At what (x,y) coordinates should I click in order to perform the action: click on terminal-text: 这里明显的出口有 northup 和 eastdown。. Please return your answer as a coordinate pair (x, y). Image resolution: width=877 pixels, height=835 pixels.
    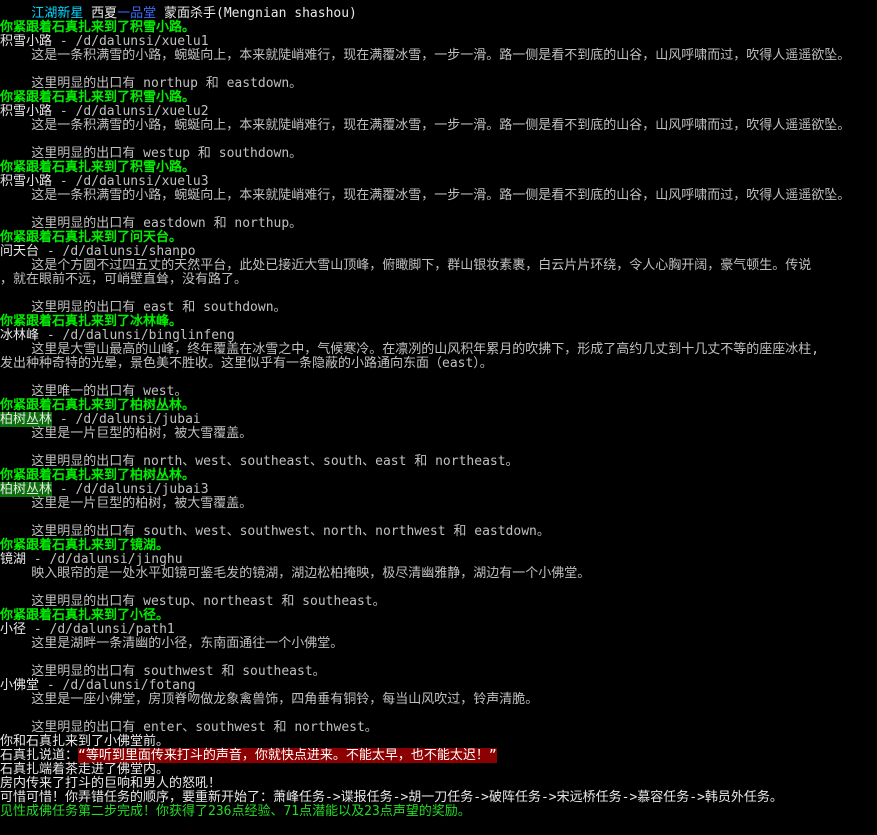
    Looking at the image, I should click on (151, 83).